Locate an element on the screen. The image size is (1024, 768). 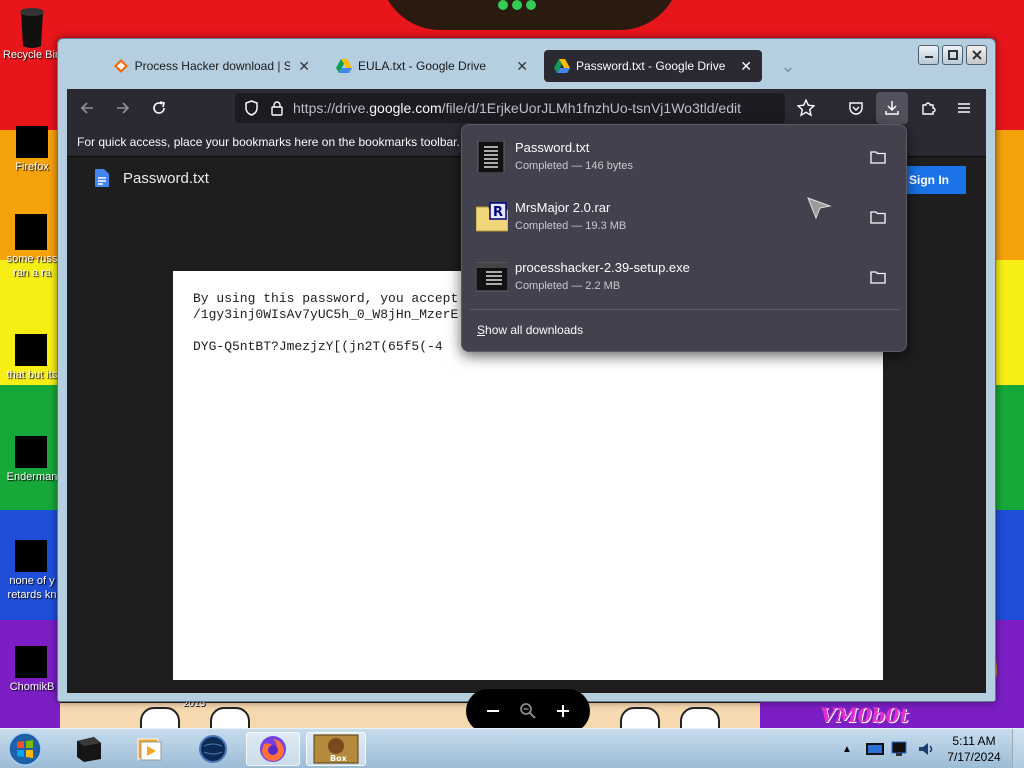
google-docs-icon is located at coordinates (102, 178).